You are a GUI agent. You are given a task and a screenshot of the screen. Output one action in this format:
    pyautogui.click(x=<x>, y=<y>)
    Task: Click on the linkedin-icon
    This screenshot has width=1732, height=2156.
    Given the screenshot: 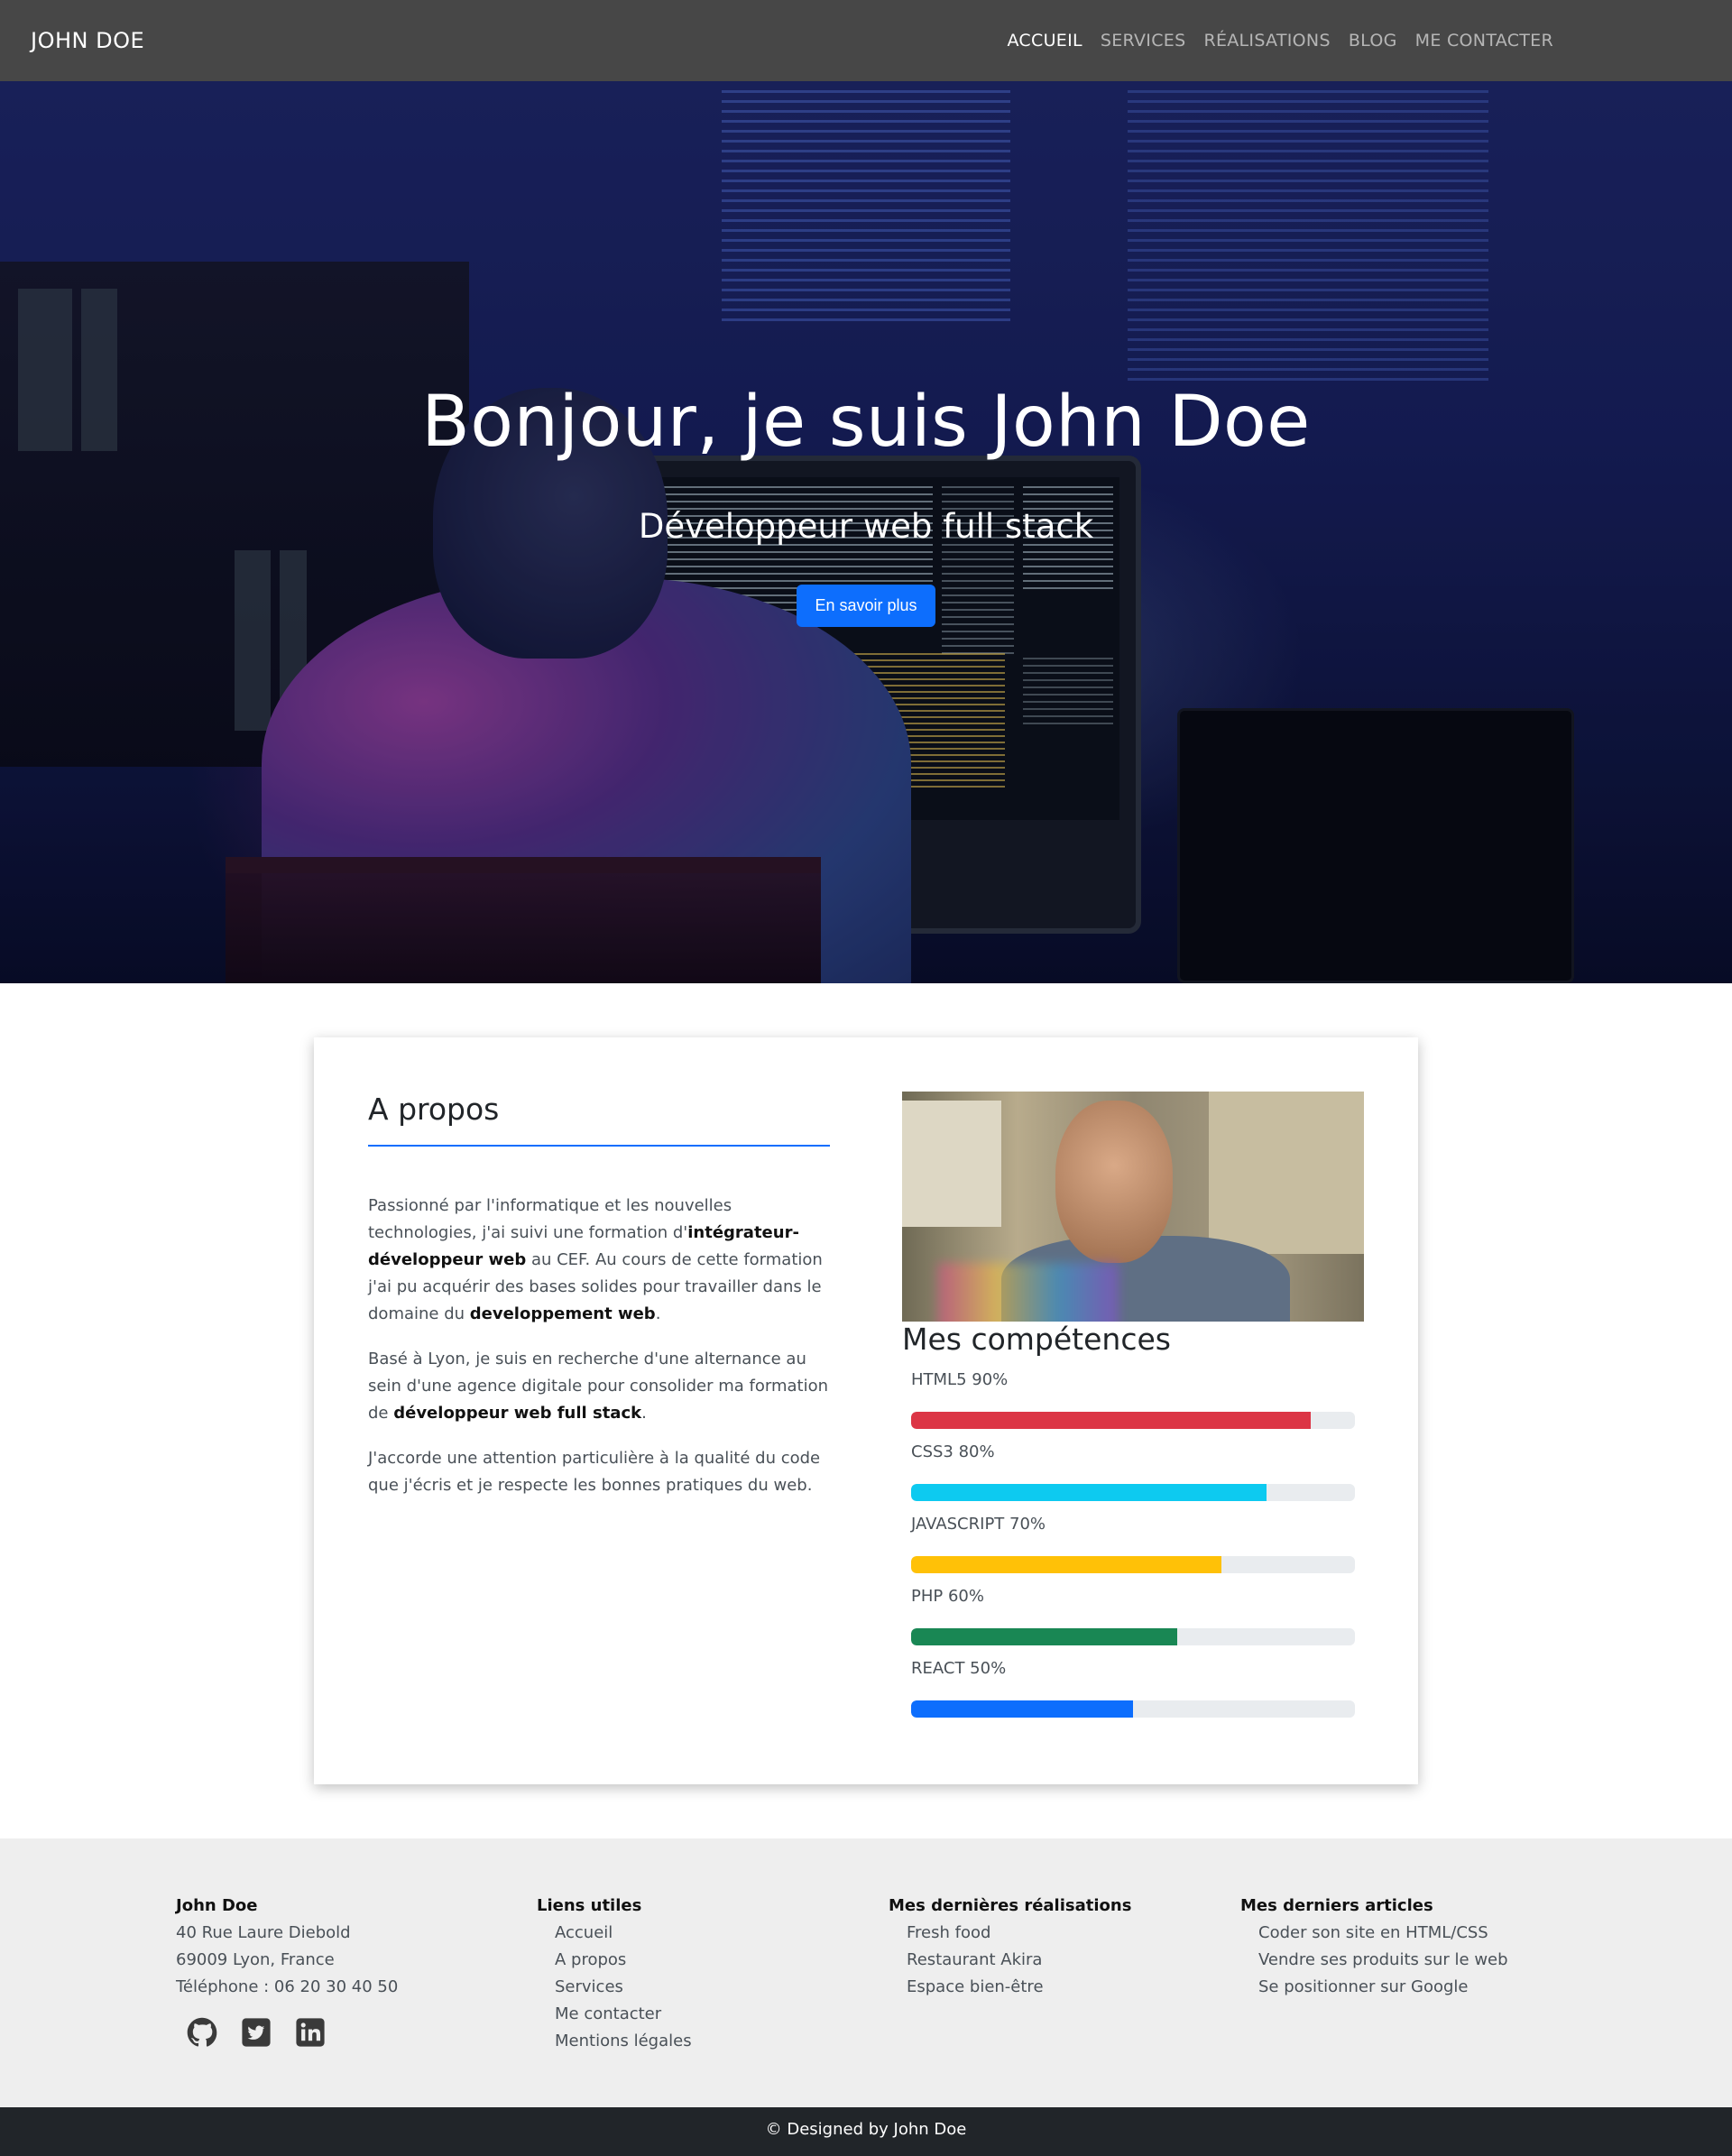 What is the action you would take?
    pyautogui.click(x=310, y=2032)
    